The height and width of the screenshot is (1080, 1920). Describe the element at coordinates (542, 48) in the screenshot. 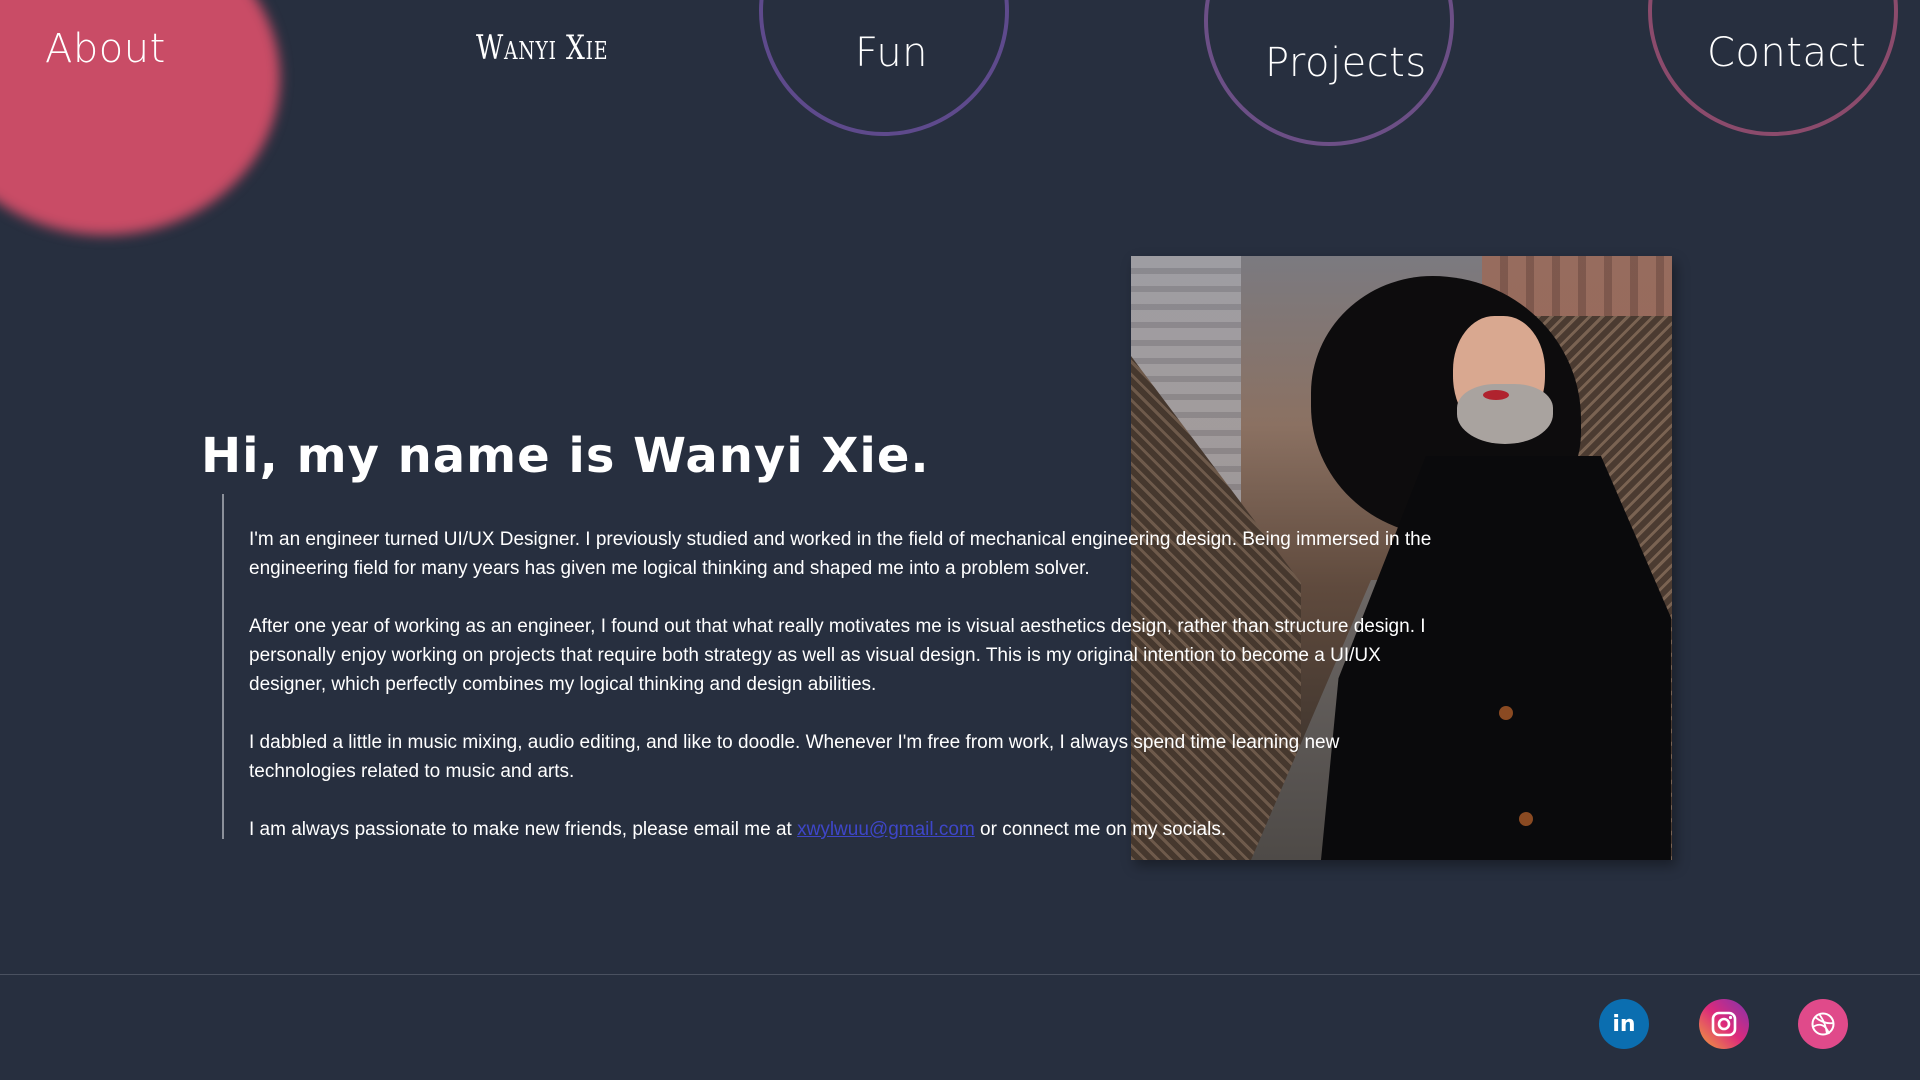

I see `brand-logo-text: Wanyi Xie` at that location.